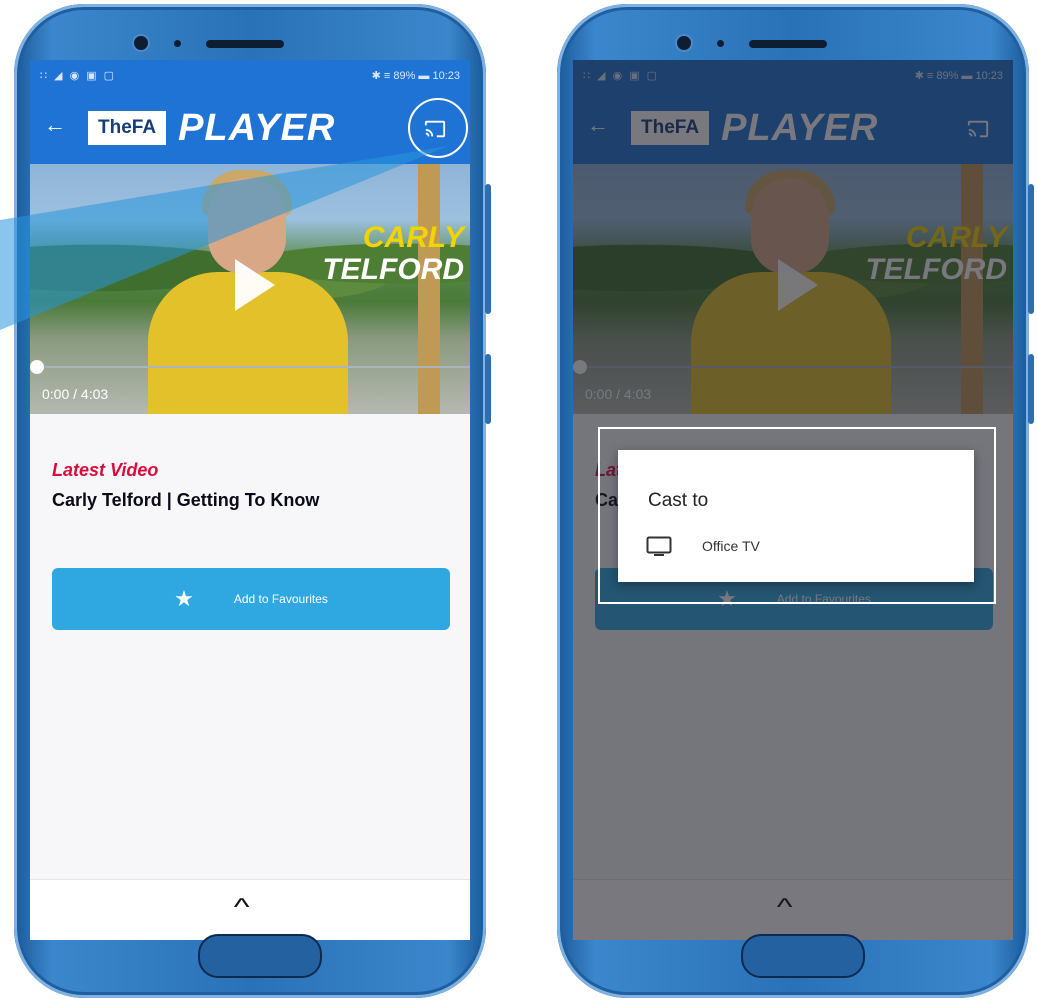 This screenshot has width=1037, height=1003. Describe the element at coordinates (186, 500) in the screenshot. I see `video-title: Carly Telford | Getting To Know` at that location.